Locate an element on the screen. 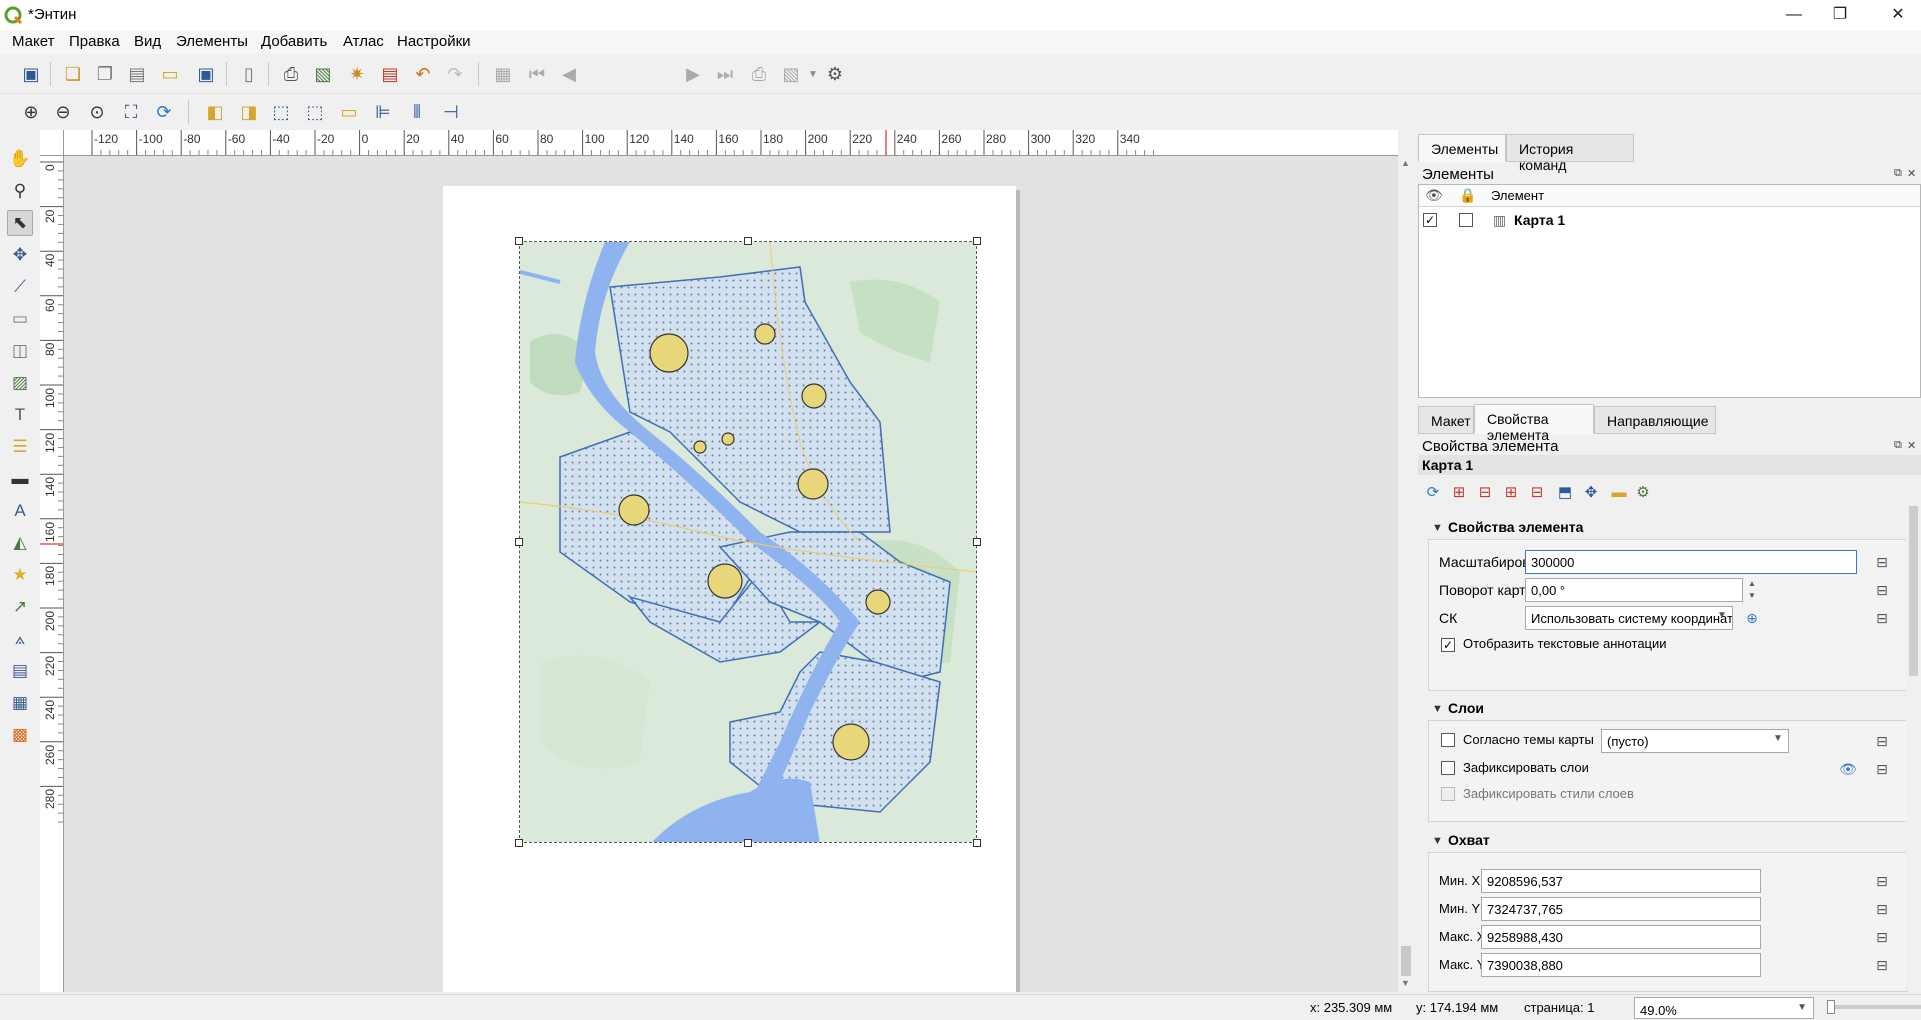 Image resolution: width=1921 pixels, height=1020 pixels. select-move-icon: ⬉ is located at coordinates (20, 223).